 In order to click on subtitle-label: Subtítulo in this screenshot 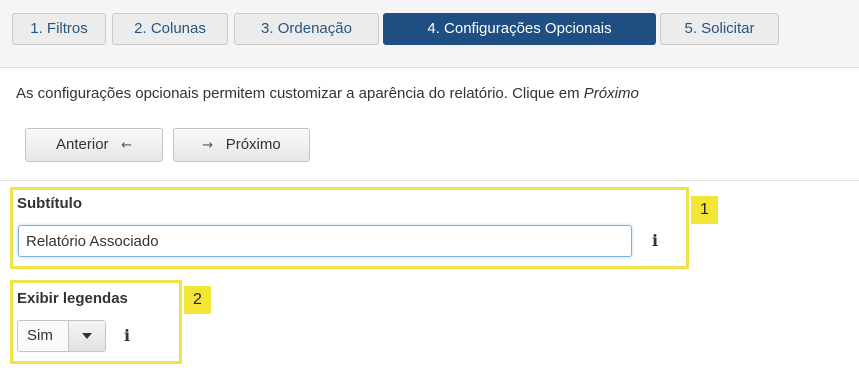, I will do `click(49, 203)`.